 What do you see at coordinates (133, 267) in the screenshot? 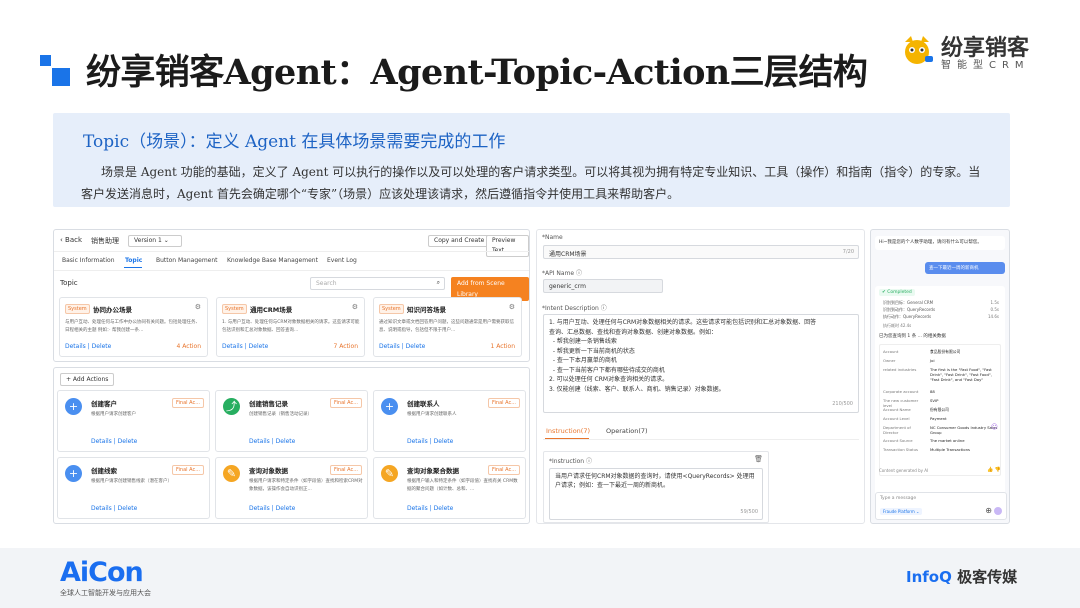
I see `tab-active-indicator` at bounding box center [133, 267].